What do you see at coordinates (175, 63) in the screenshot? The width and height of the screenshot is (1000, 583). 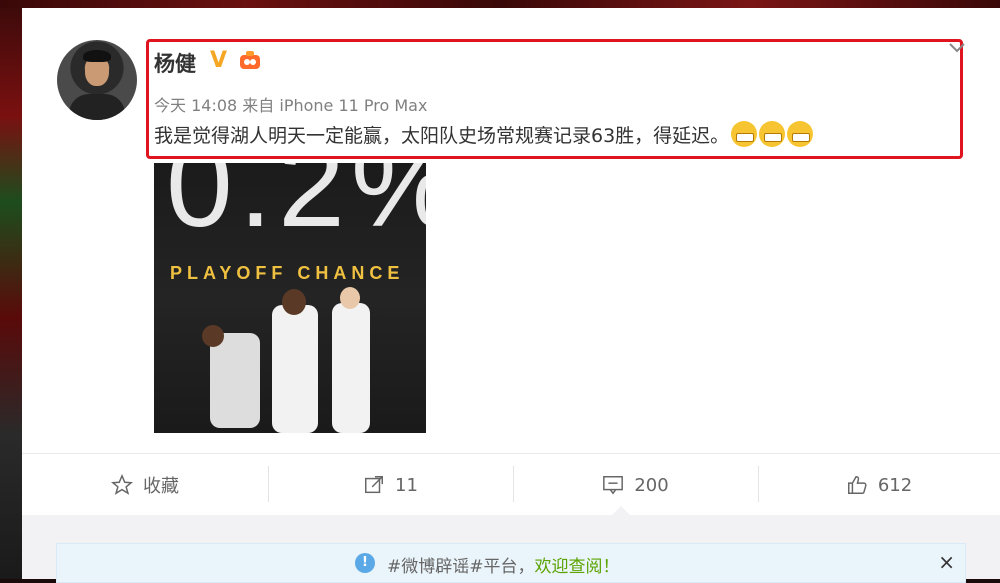 I see `author-name: 杨健` at bounding box center [175, 63].